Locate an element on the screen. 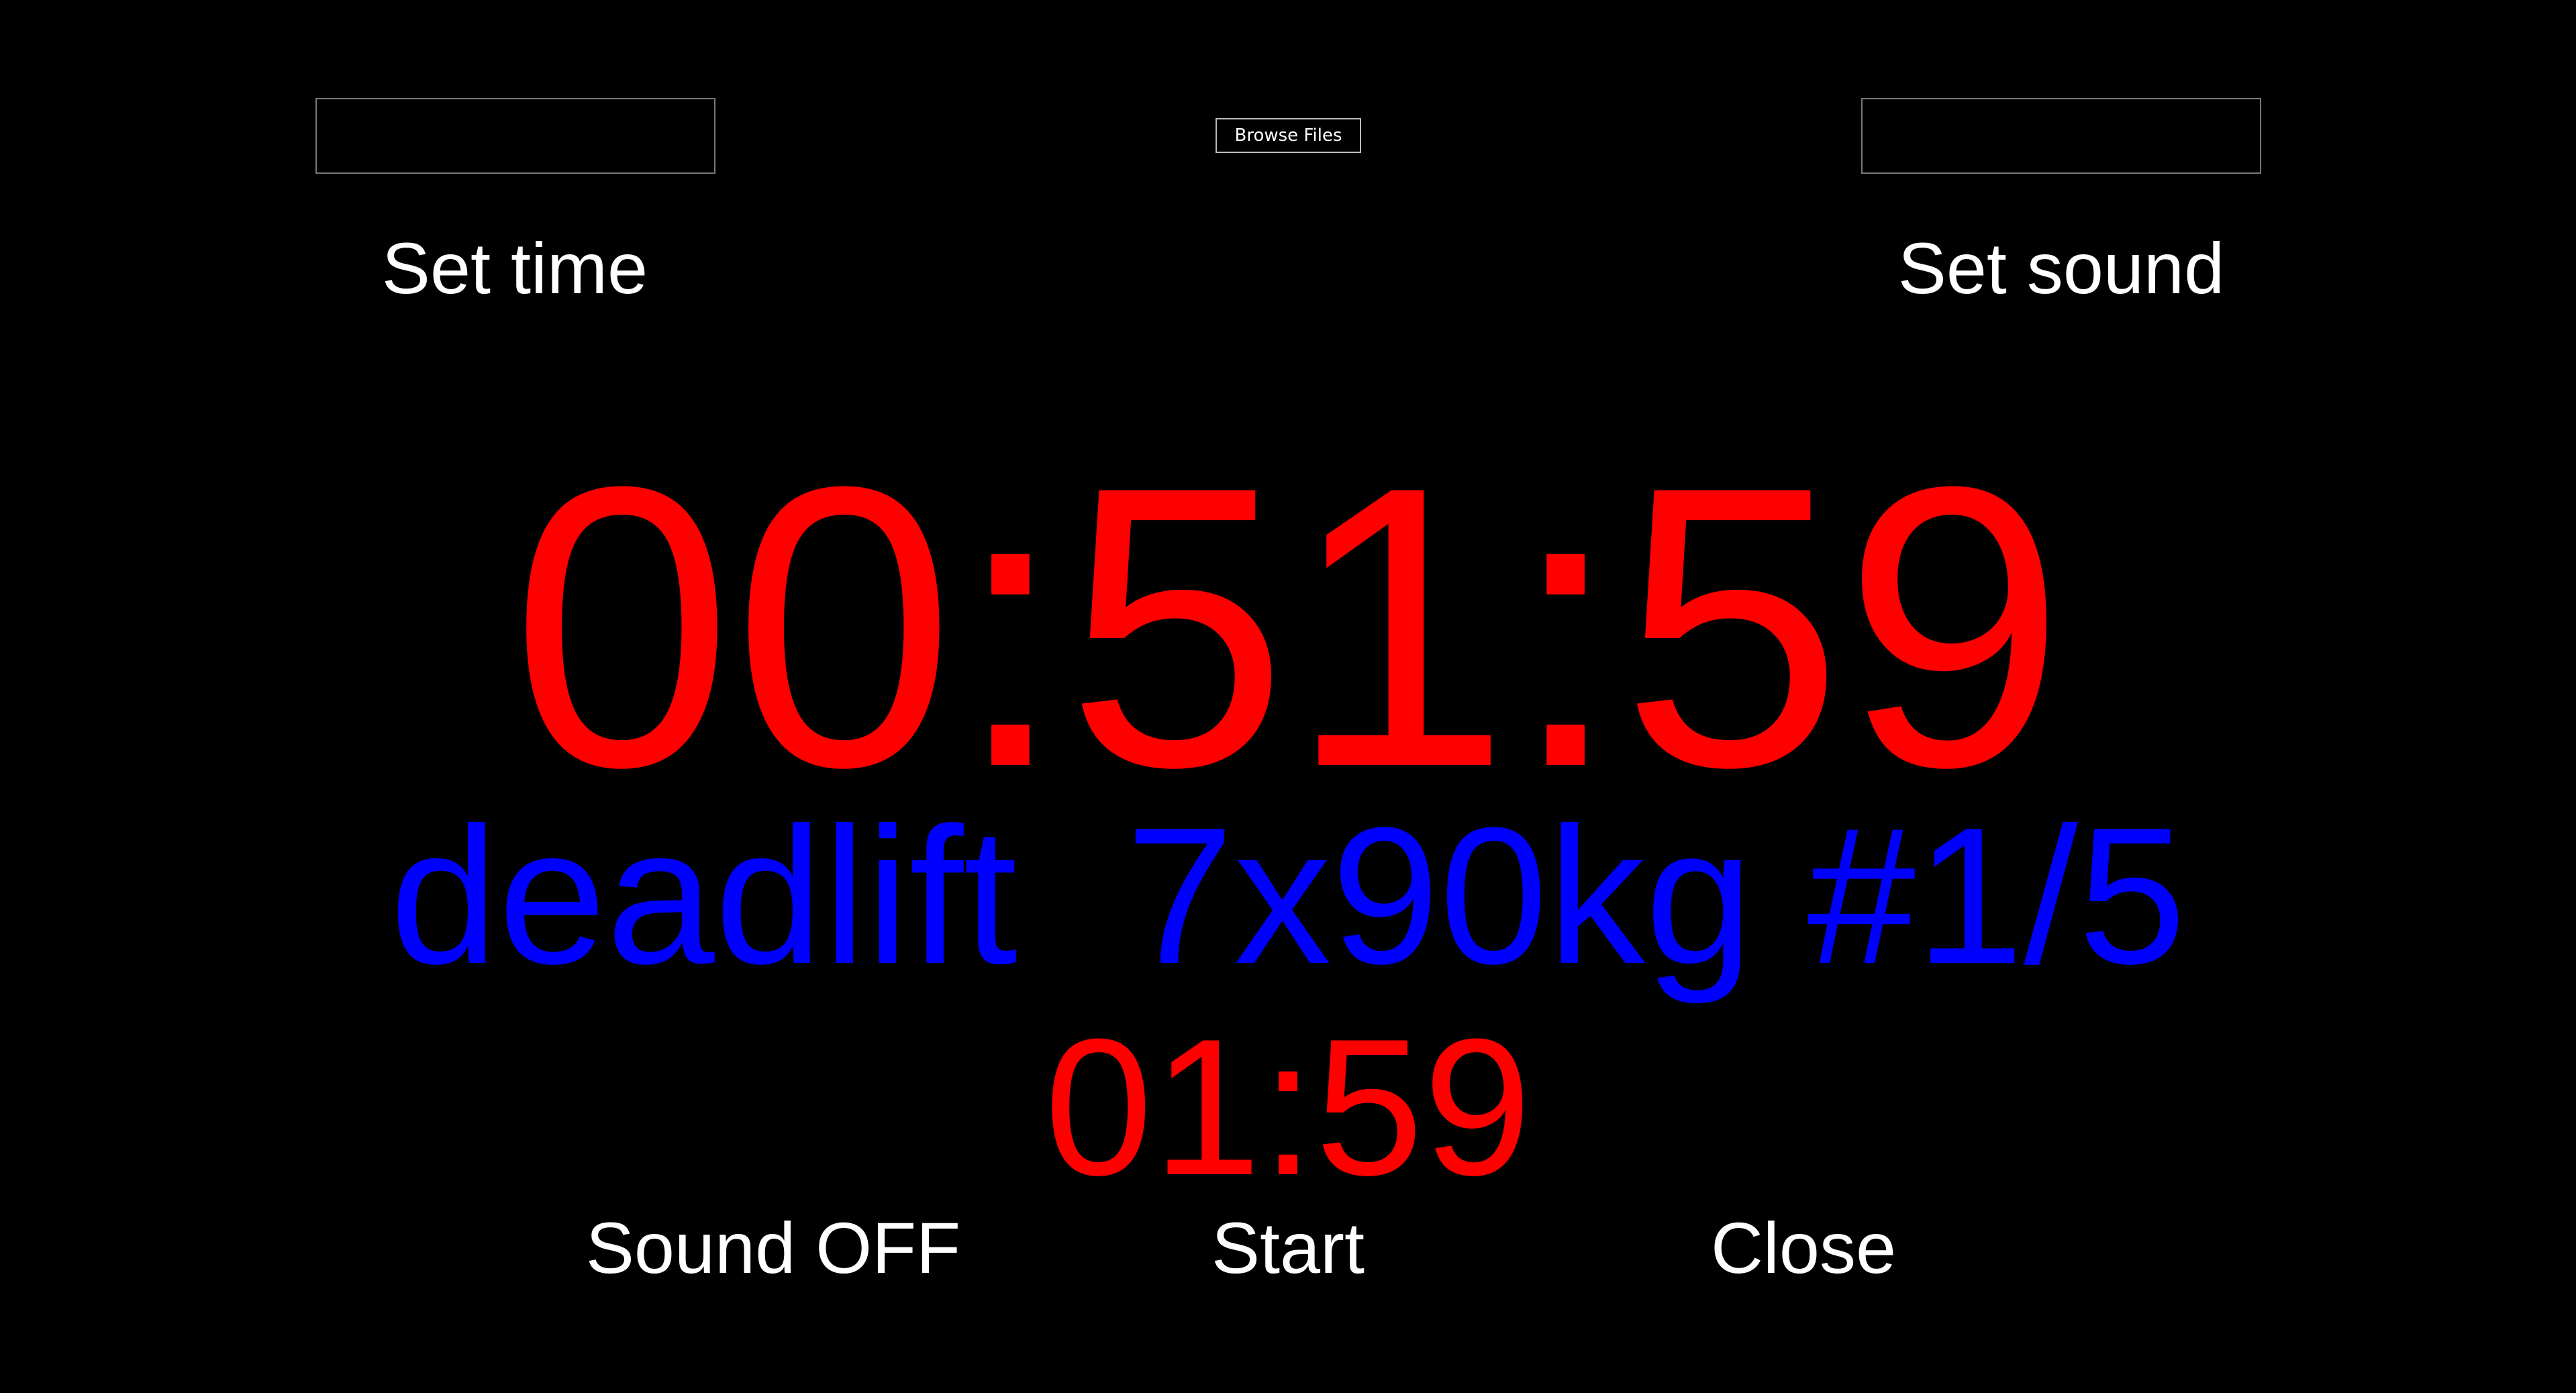 This screenshot has height=1393, width=2576. start-button: Start is located at coordinates (1288, 1248).